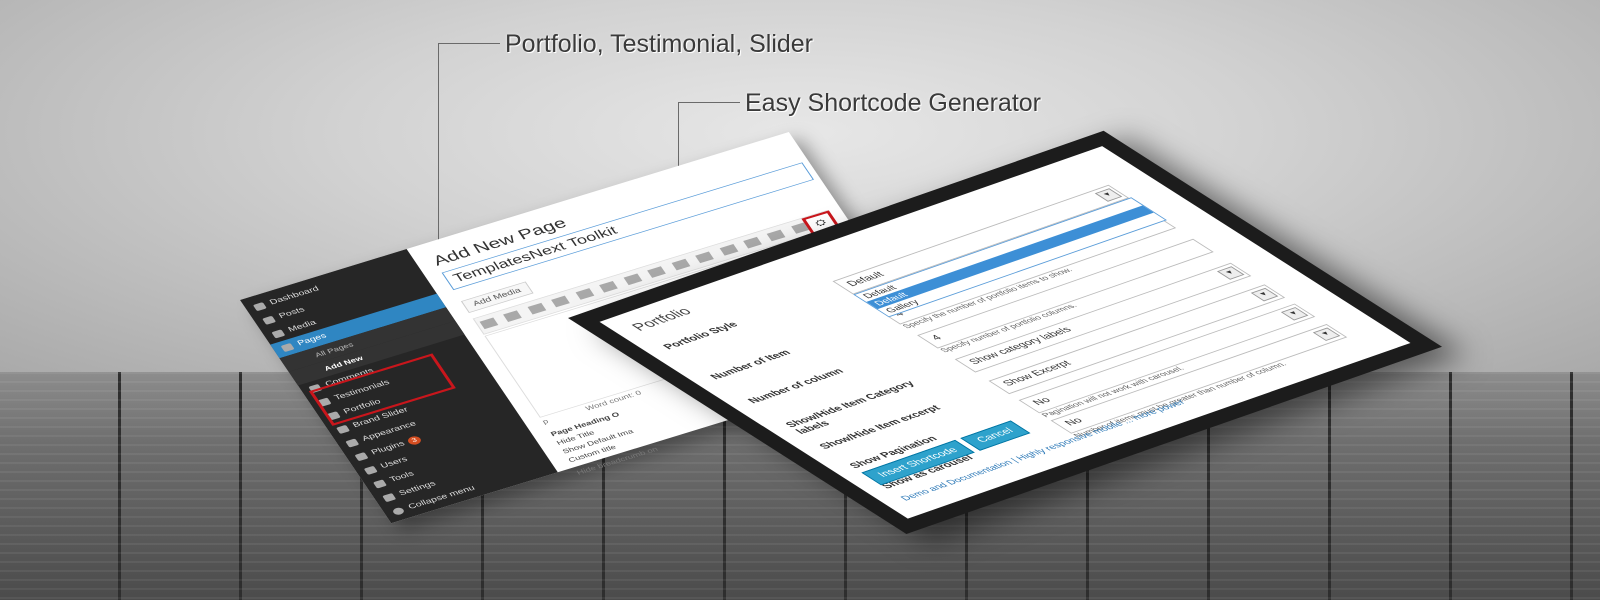  What do you see at coordinates (259, 307) in the screenshot?
I see `dashboard-icon` at bounding box center [259, 307].